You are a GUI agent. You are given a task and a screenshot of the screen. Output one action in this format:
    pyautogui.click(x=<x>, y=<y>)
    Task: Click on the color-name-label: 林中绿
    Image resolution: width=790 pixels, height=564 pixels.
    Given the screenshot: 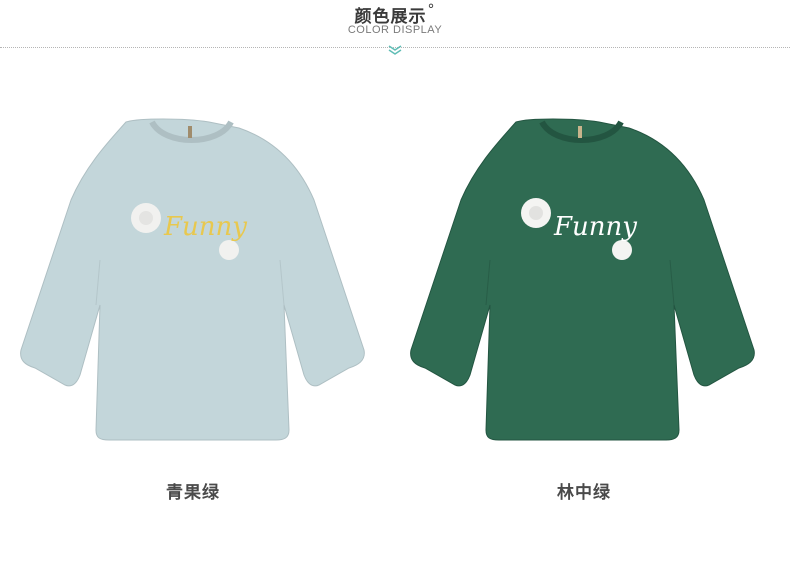 What is the action you would take?
    pyautogui.click(x=584, y=493)
    